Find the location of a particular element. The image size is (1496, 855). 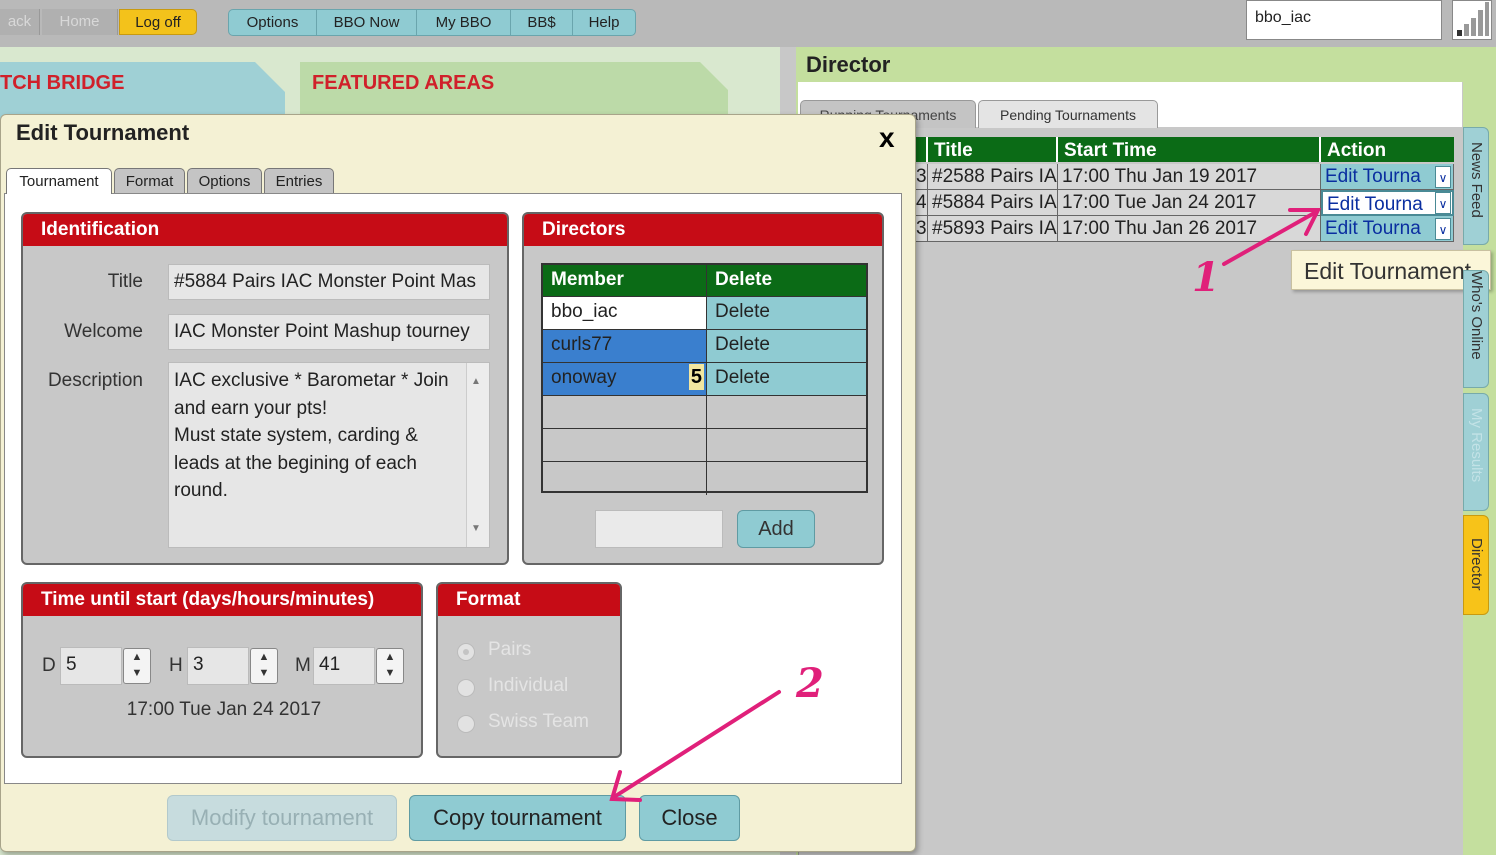

arrow-2-line is located at coordinates (696, 744).